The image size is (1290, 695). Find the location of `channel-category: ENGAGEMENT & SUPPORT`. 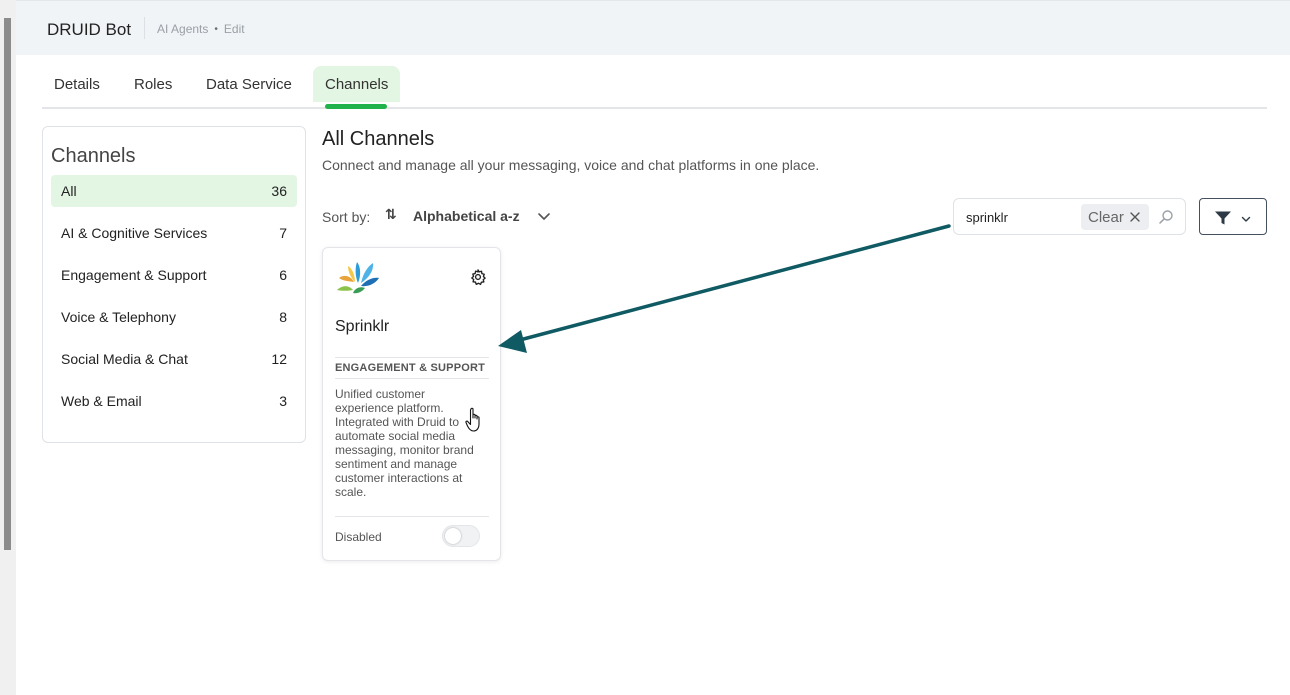

channel-category: ENGAGEMENT & SUPPORT is located at coordinates (410, 368).